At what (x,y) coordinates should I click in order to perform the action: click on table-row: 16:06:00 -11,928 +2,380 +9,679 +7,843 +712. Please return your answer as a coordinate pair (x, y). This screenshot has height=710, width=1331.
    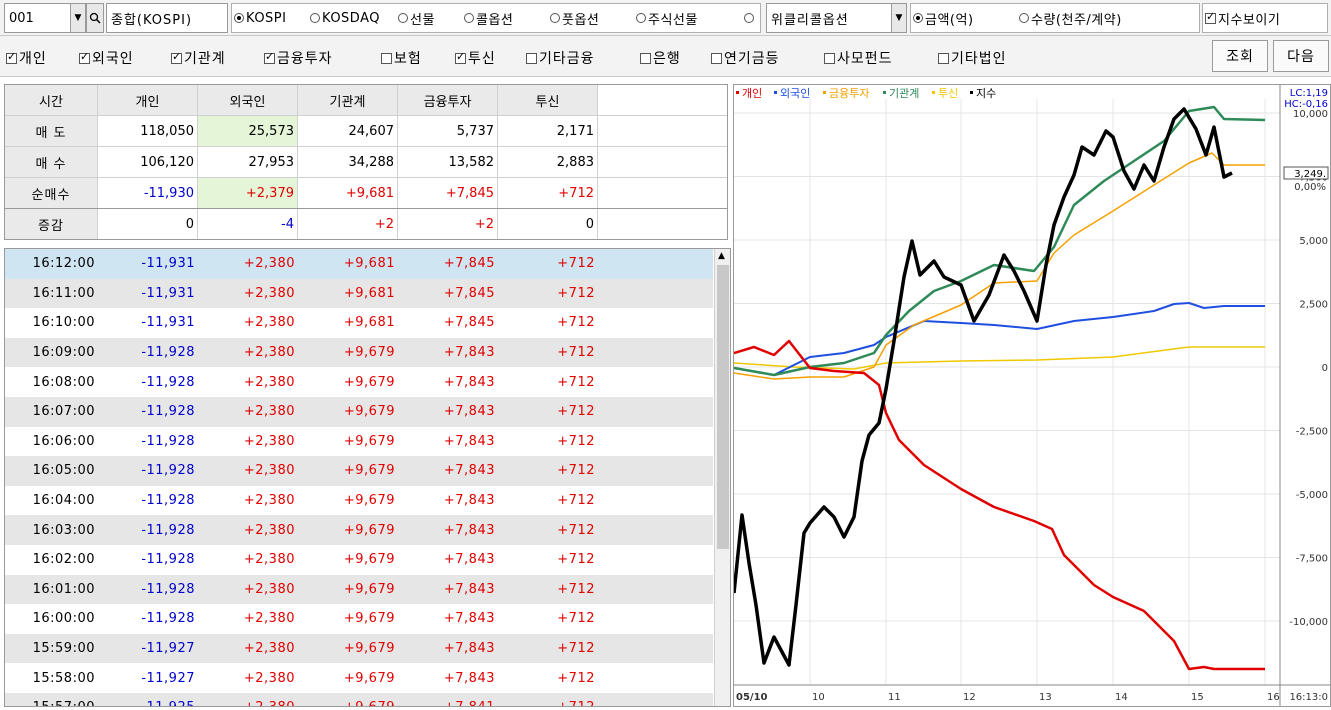
    Looking at the image, I should click on (359, 441).